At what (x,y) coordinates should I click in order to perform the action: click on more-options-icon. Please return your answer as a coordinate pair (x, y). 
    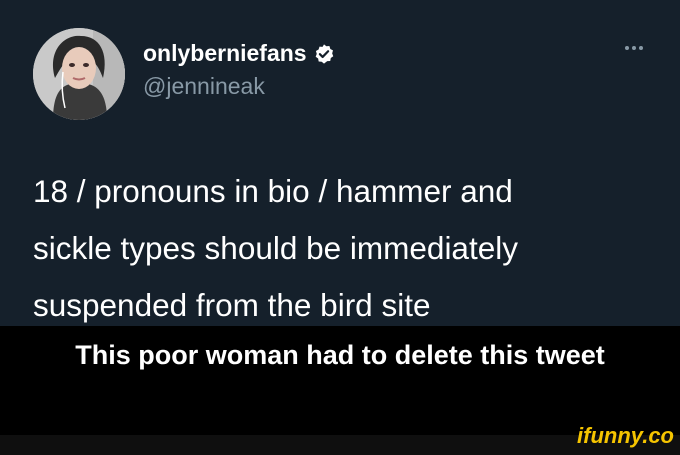
    Looking at the image, I should click on (634, 48).